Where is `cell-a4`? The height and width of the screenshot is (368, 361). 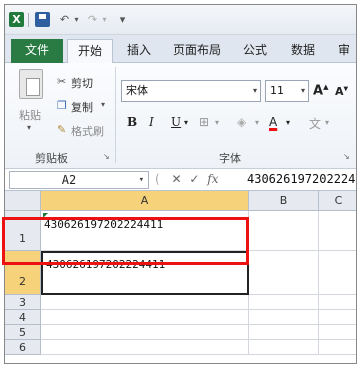
cell-a4 is located at coordinates (145, 317).